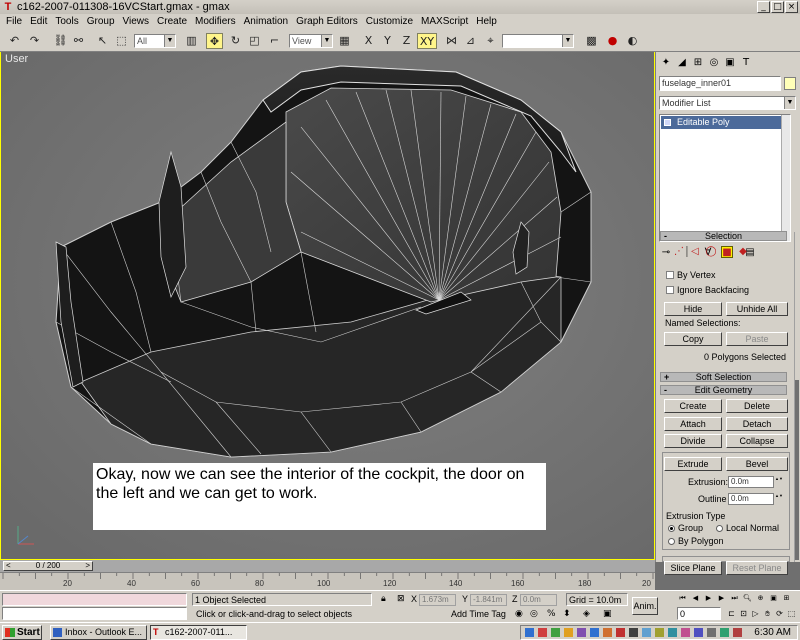 This screenshot has width=800, height=640. I want to click on field-of-view-icon: ▷, so click(755, 614).